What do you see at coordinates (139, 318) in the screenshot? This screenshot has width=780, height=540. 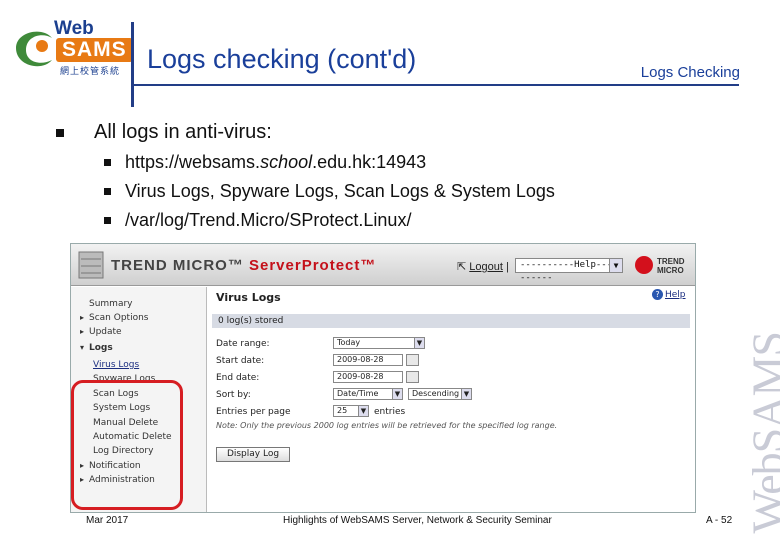 I see `nav-item-scan-options: ▸ Scan Options` at bounding box center [139, 318].